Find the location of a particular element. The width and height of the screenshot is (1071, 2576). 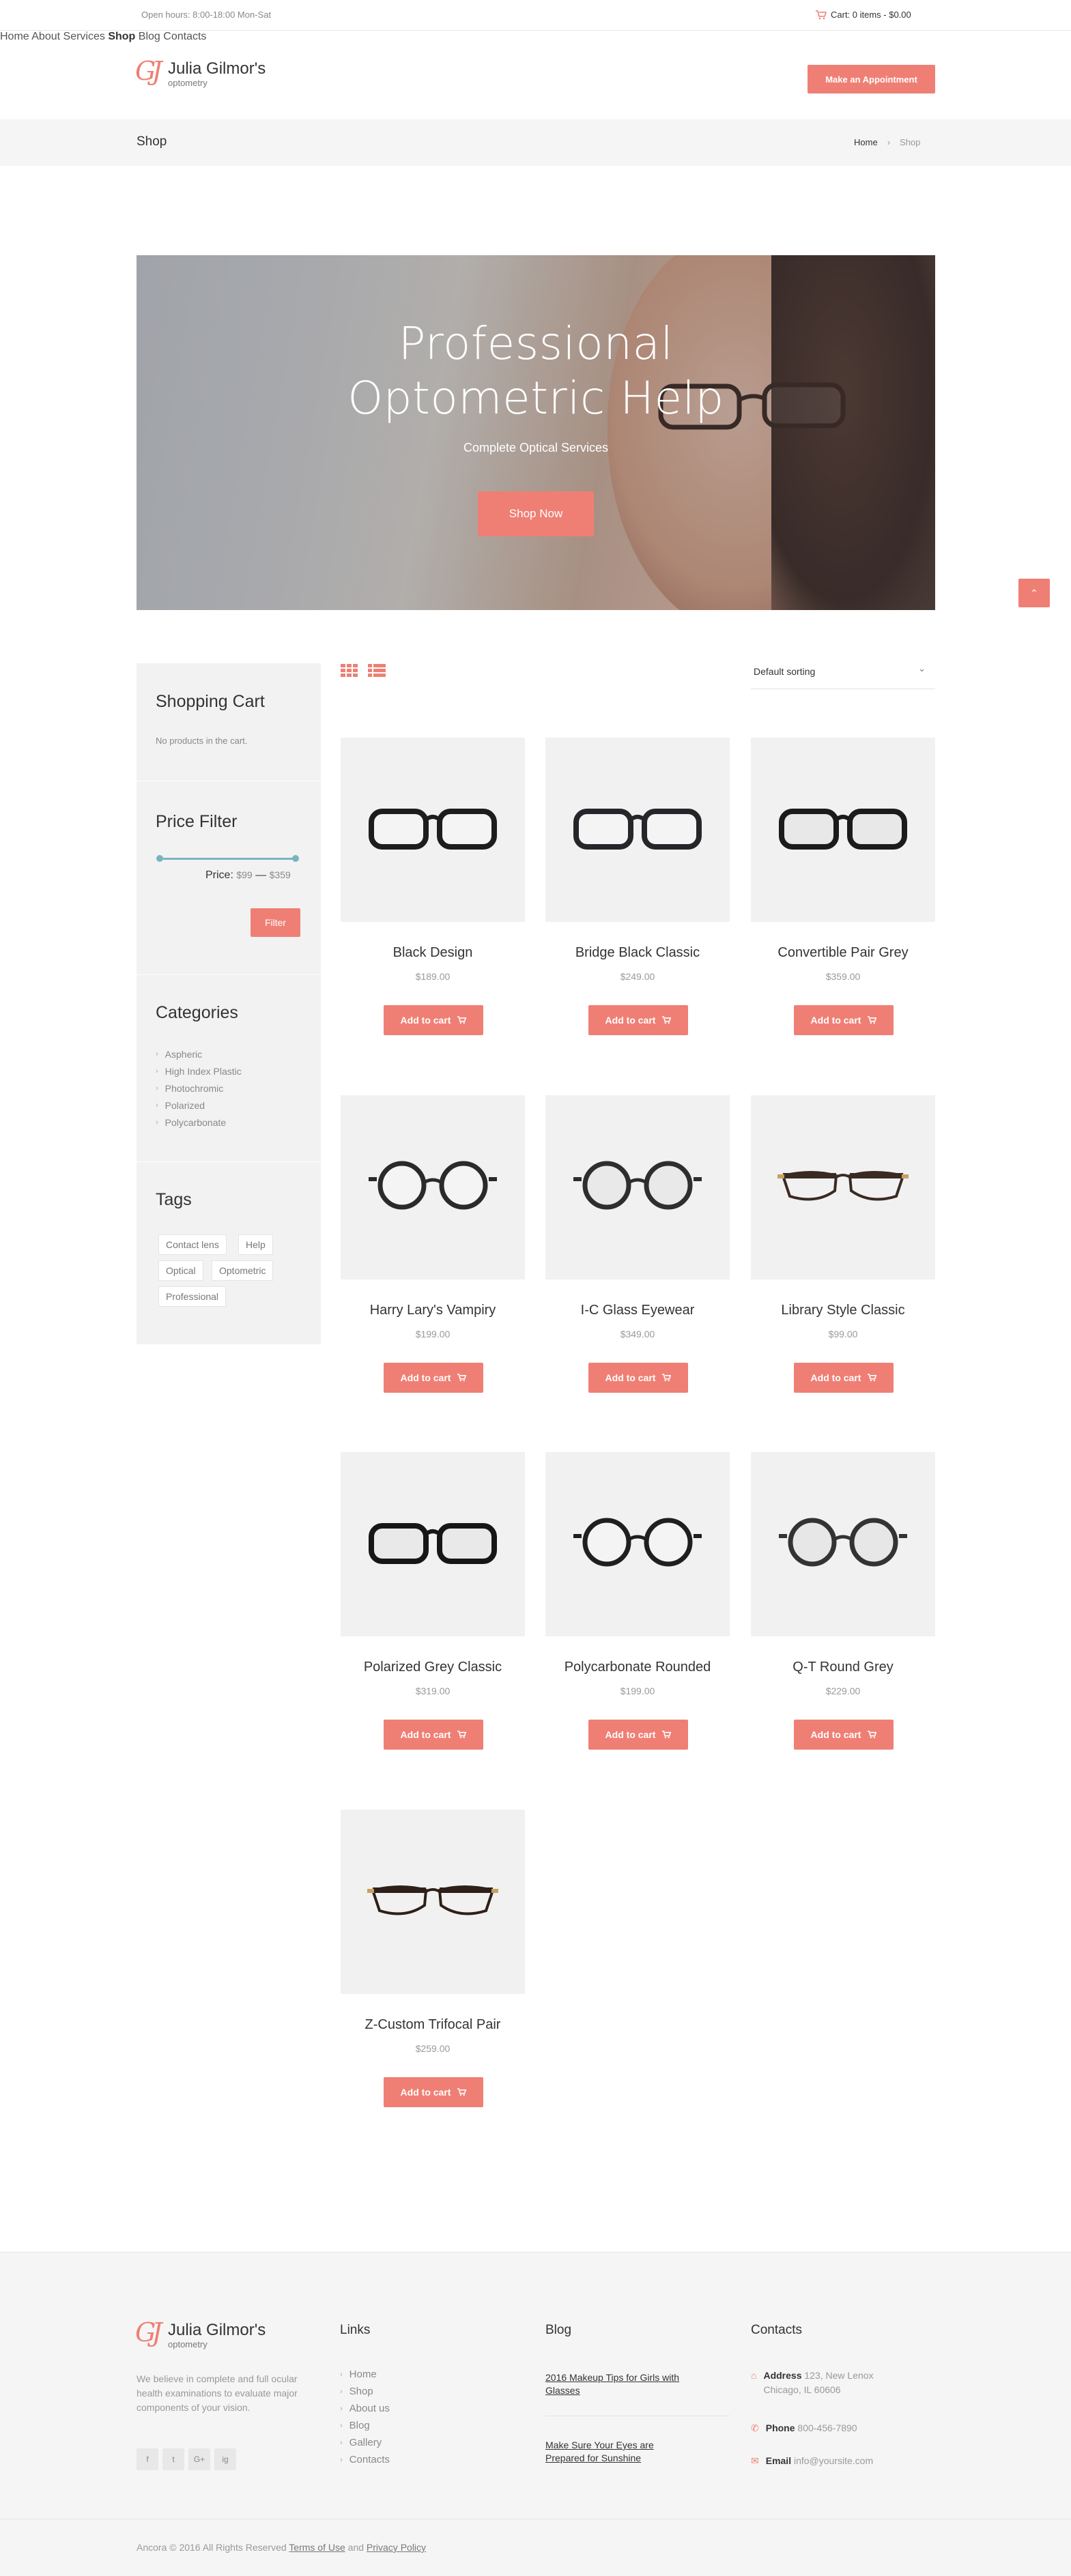

terms-link: Terms of Use is located at coordinates (317, 2547).